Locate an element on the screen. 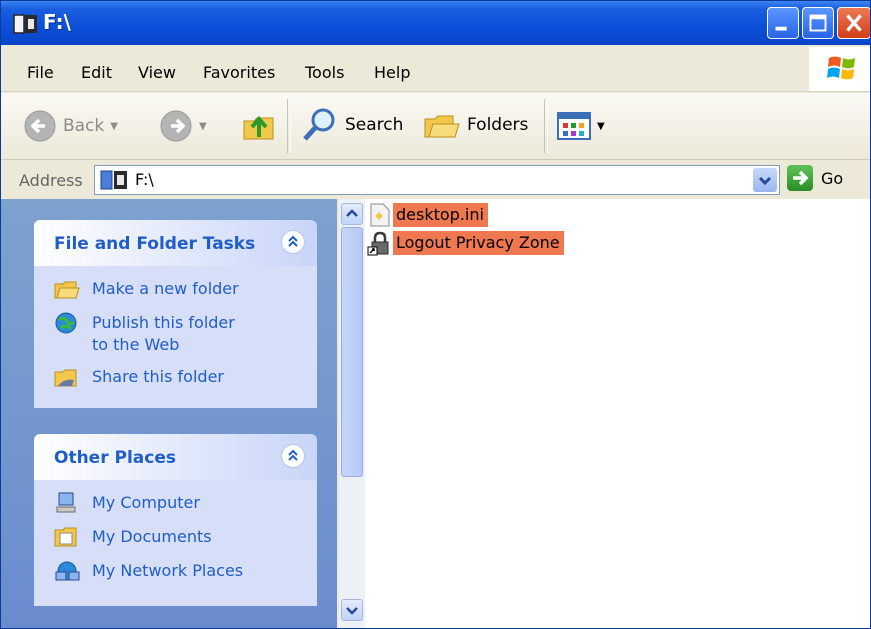  file-item: desktop.ini is located at coordinates (427, 215).